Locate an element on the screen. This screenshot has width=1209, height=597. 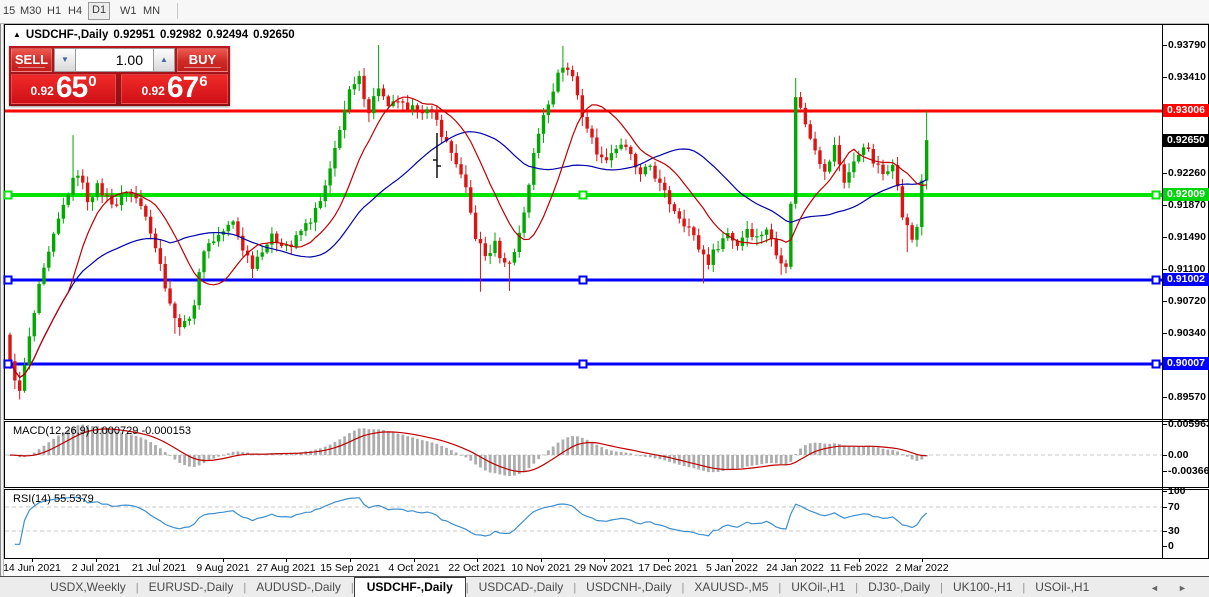
chart-tab-dj30-daily: DJ30-,Daily is located at coordinates (899, 587).